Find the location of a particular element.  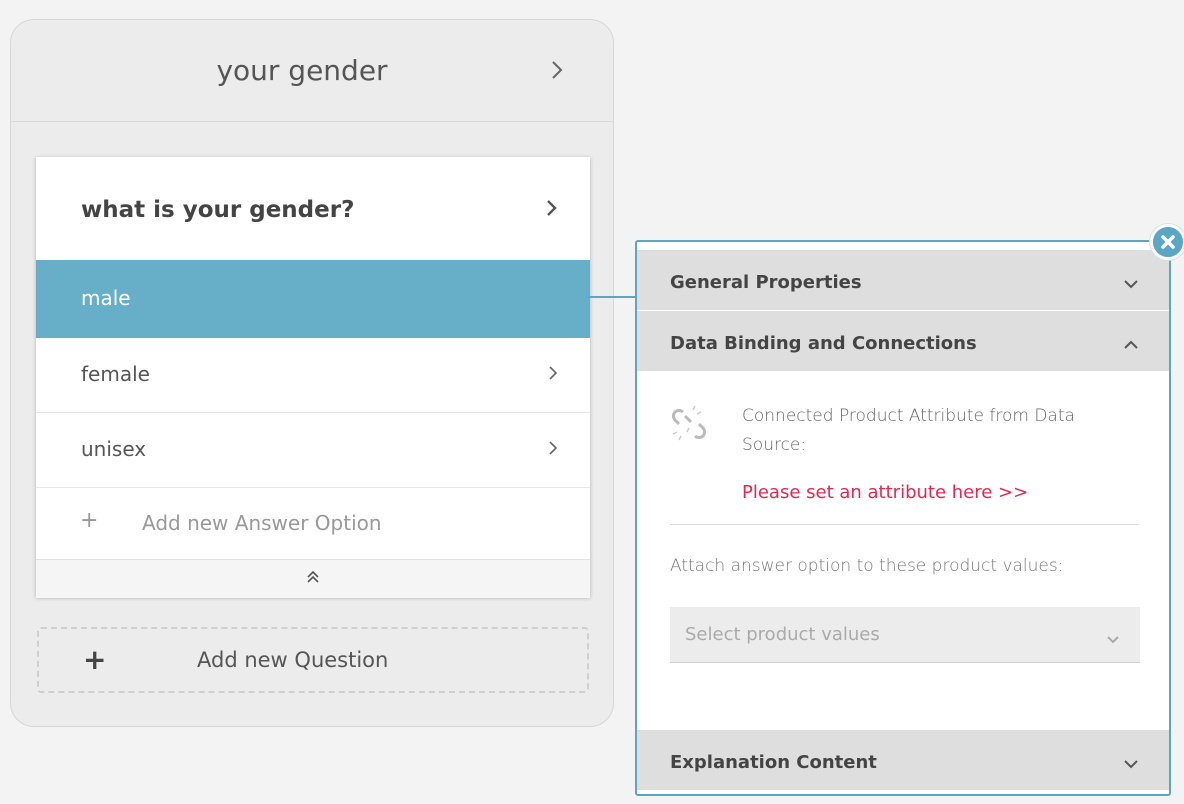

section-data-binding: Data Binding and Connections is located at coordinates (903, 341).